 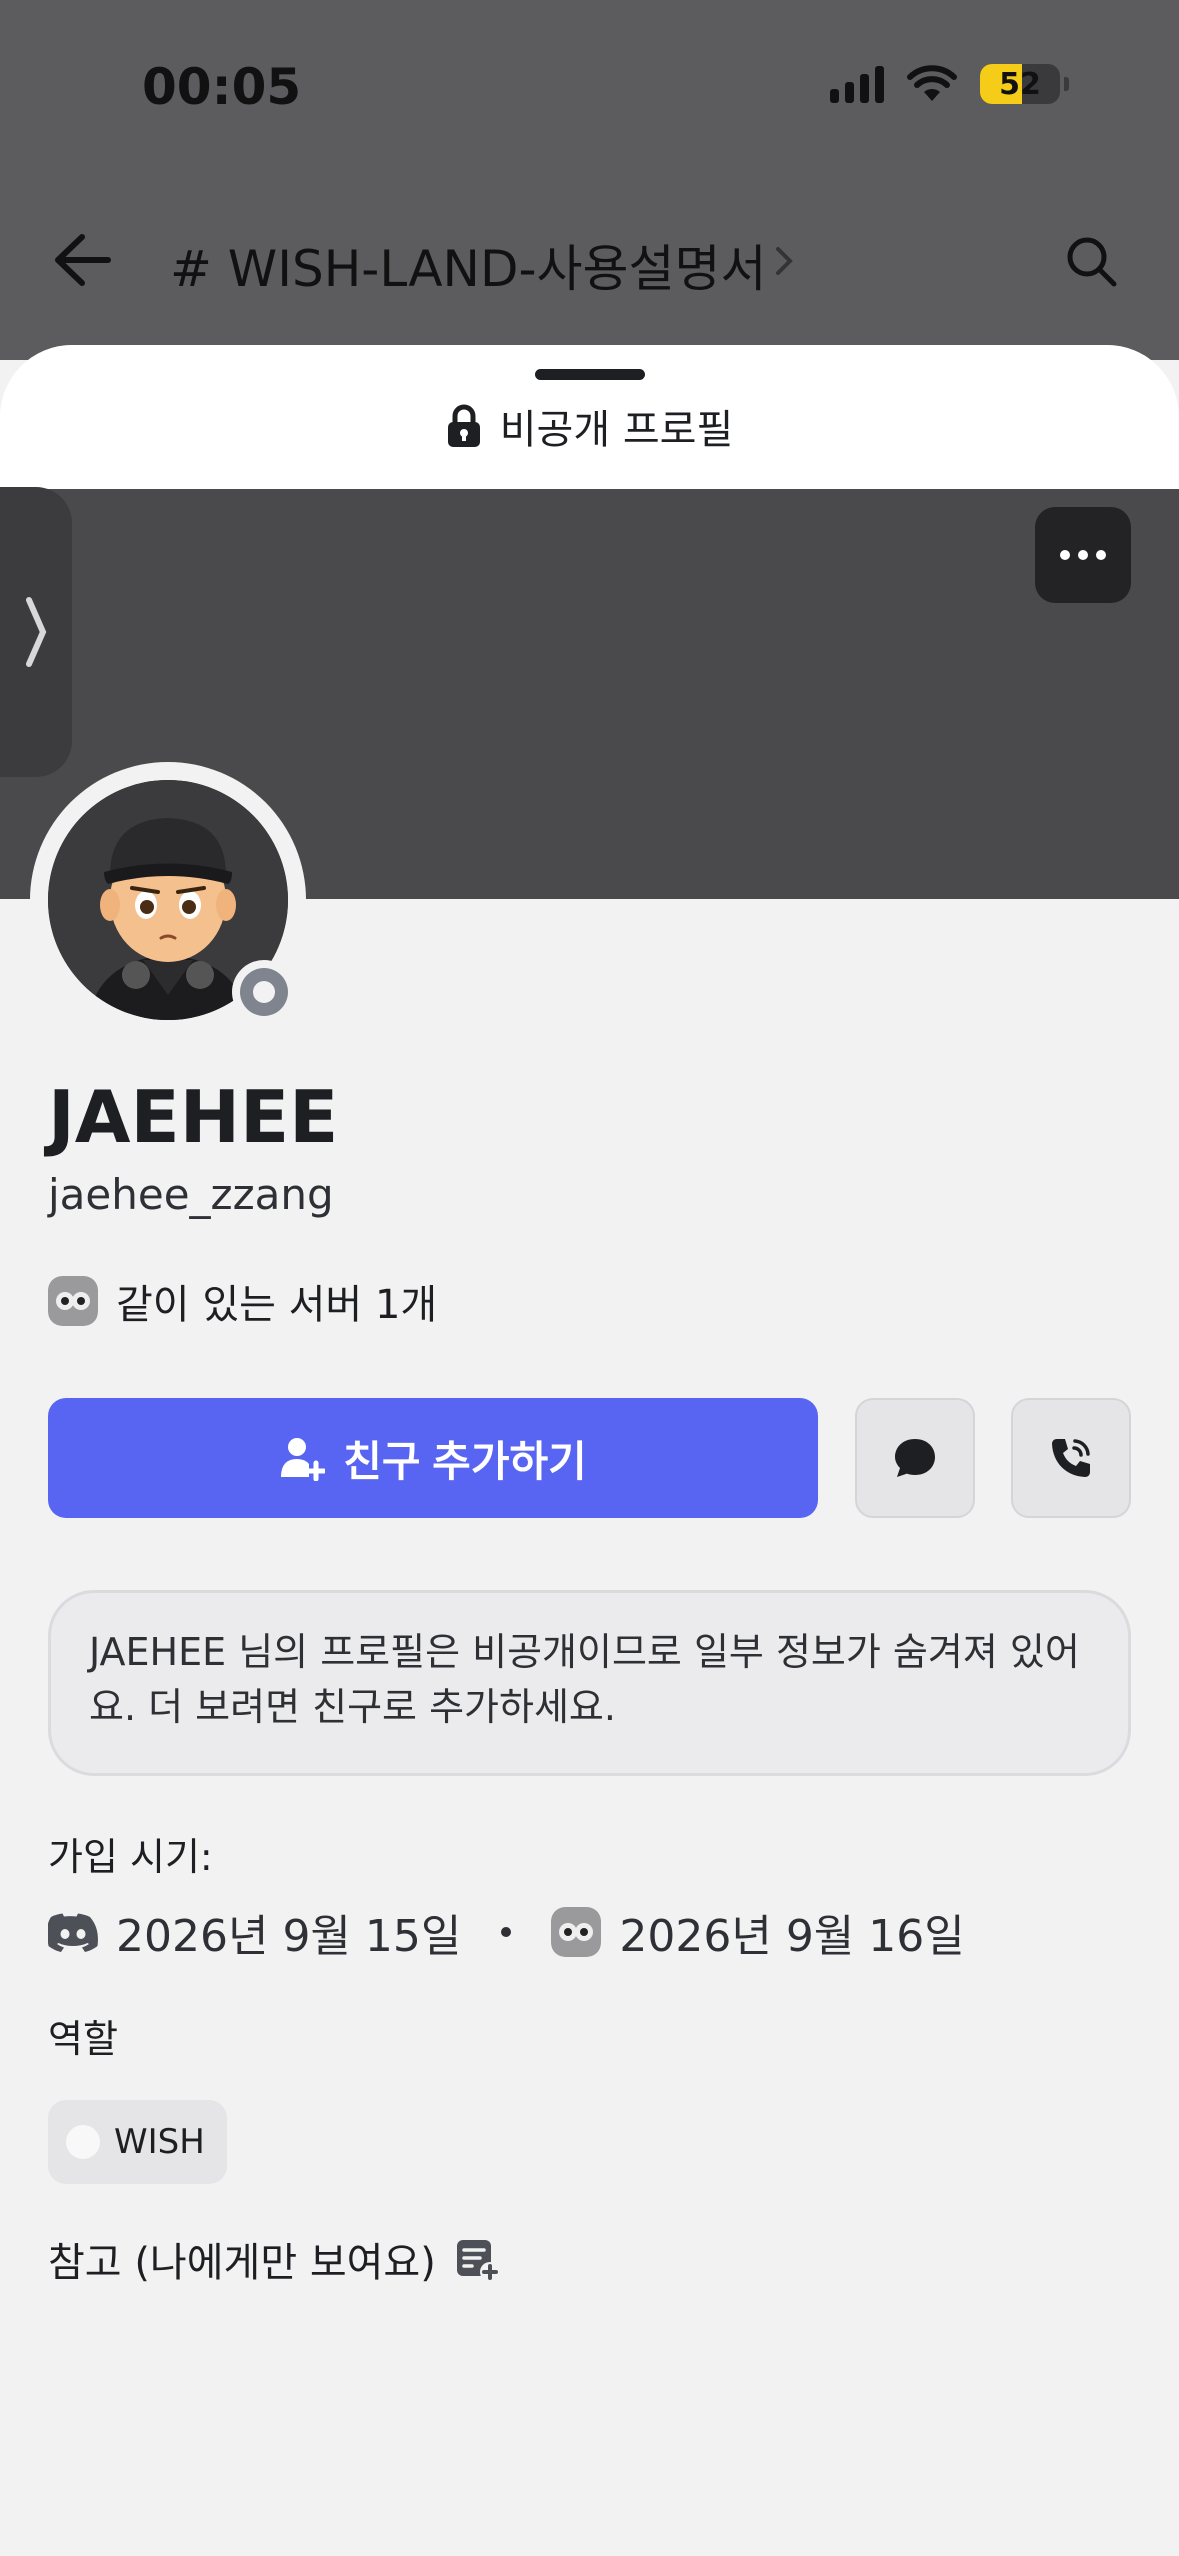 What do you see at coordinates (616, 430) in the screenshot?
I see `private-profile-label: 비공개 프로필` at bounding box center [616, 430].